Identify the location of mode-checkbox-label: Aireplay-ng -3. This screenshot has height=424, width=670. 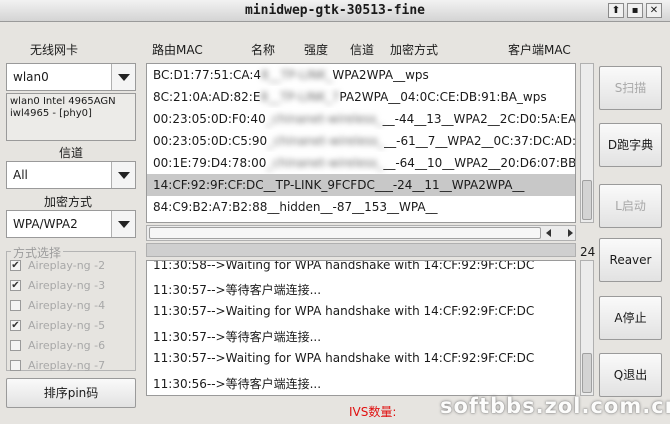
(67, 285).